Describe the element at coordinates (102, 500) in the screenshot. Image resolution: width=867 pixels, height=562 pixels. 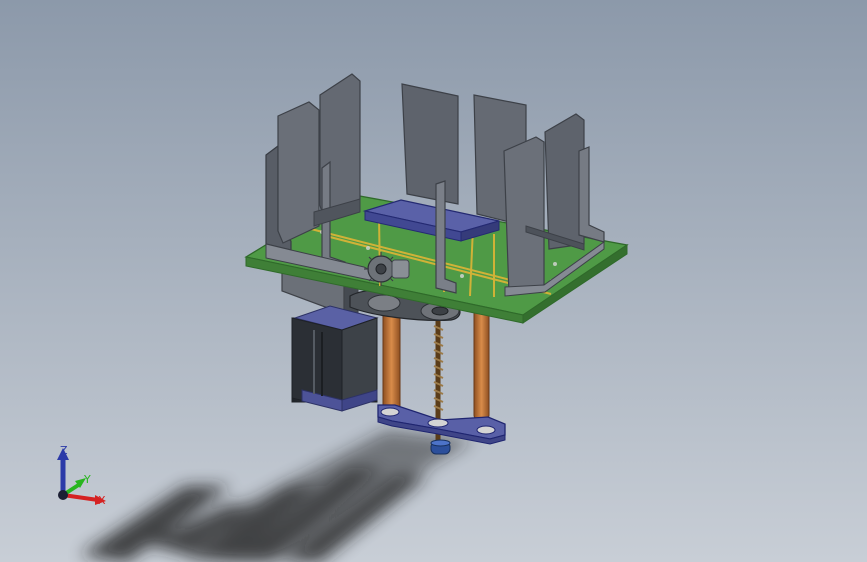
I see `x-axis-label: X` at that location.